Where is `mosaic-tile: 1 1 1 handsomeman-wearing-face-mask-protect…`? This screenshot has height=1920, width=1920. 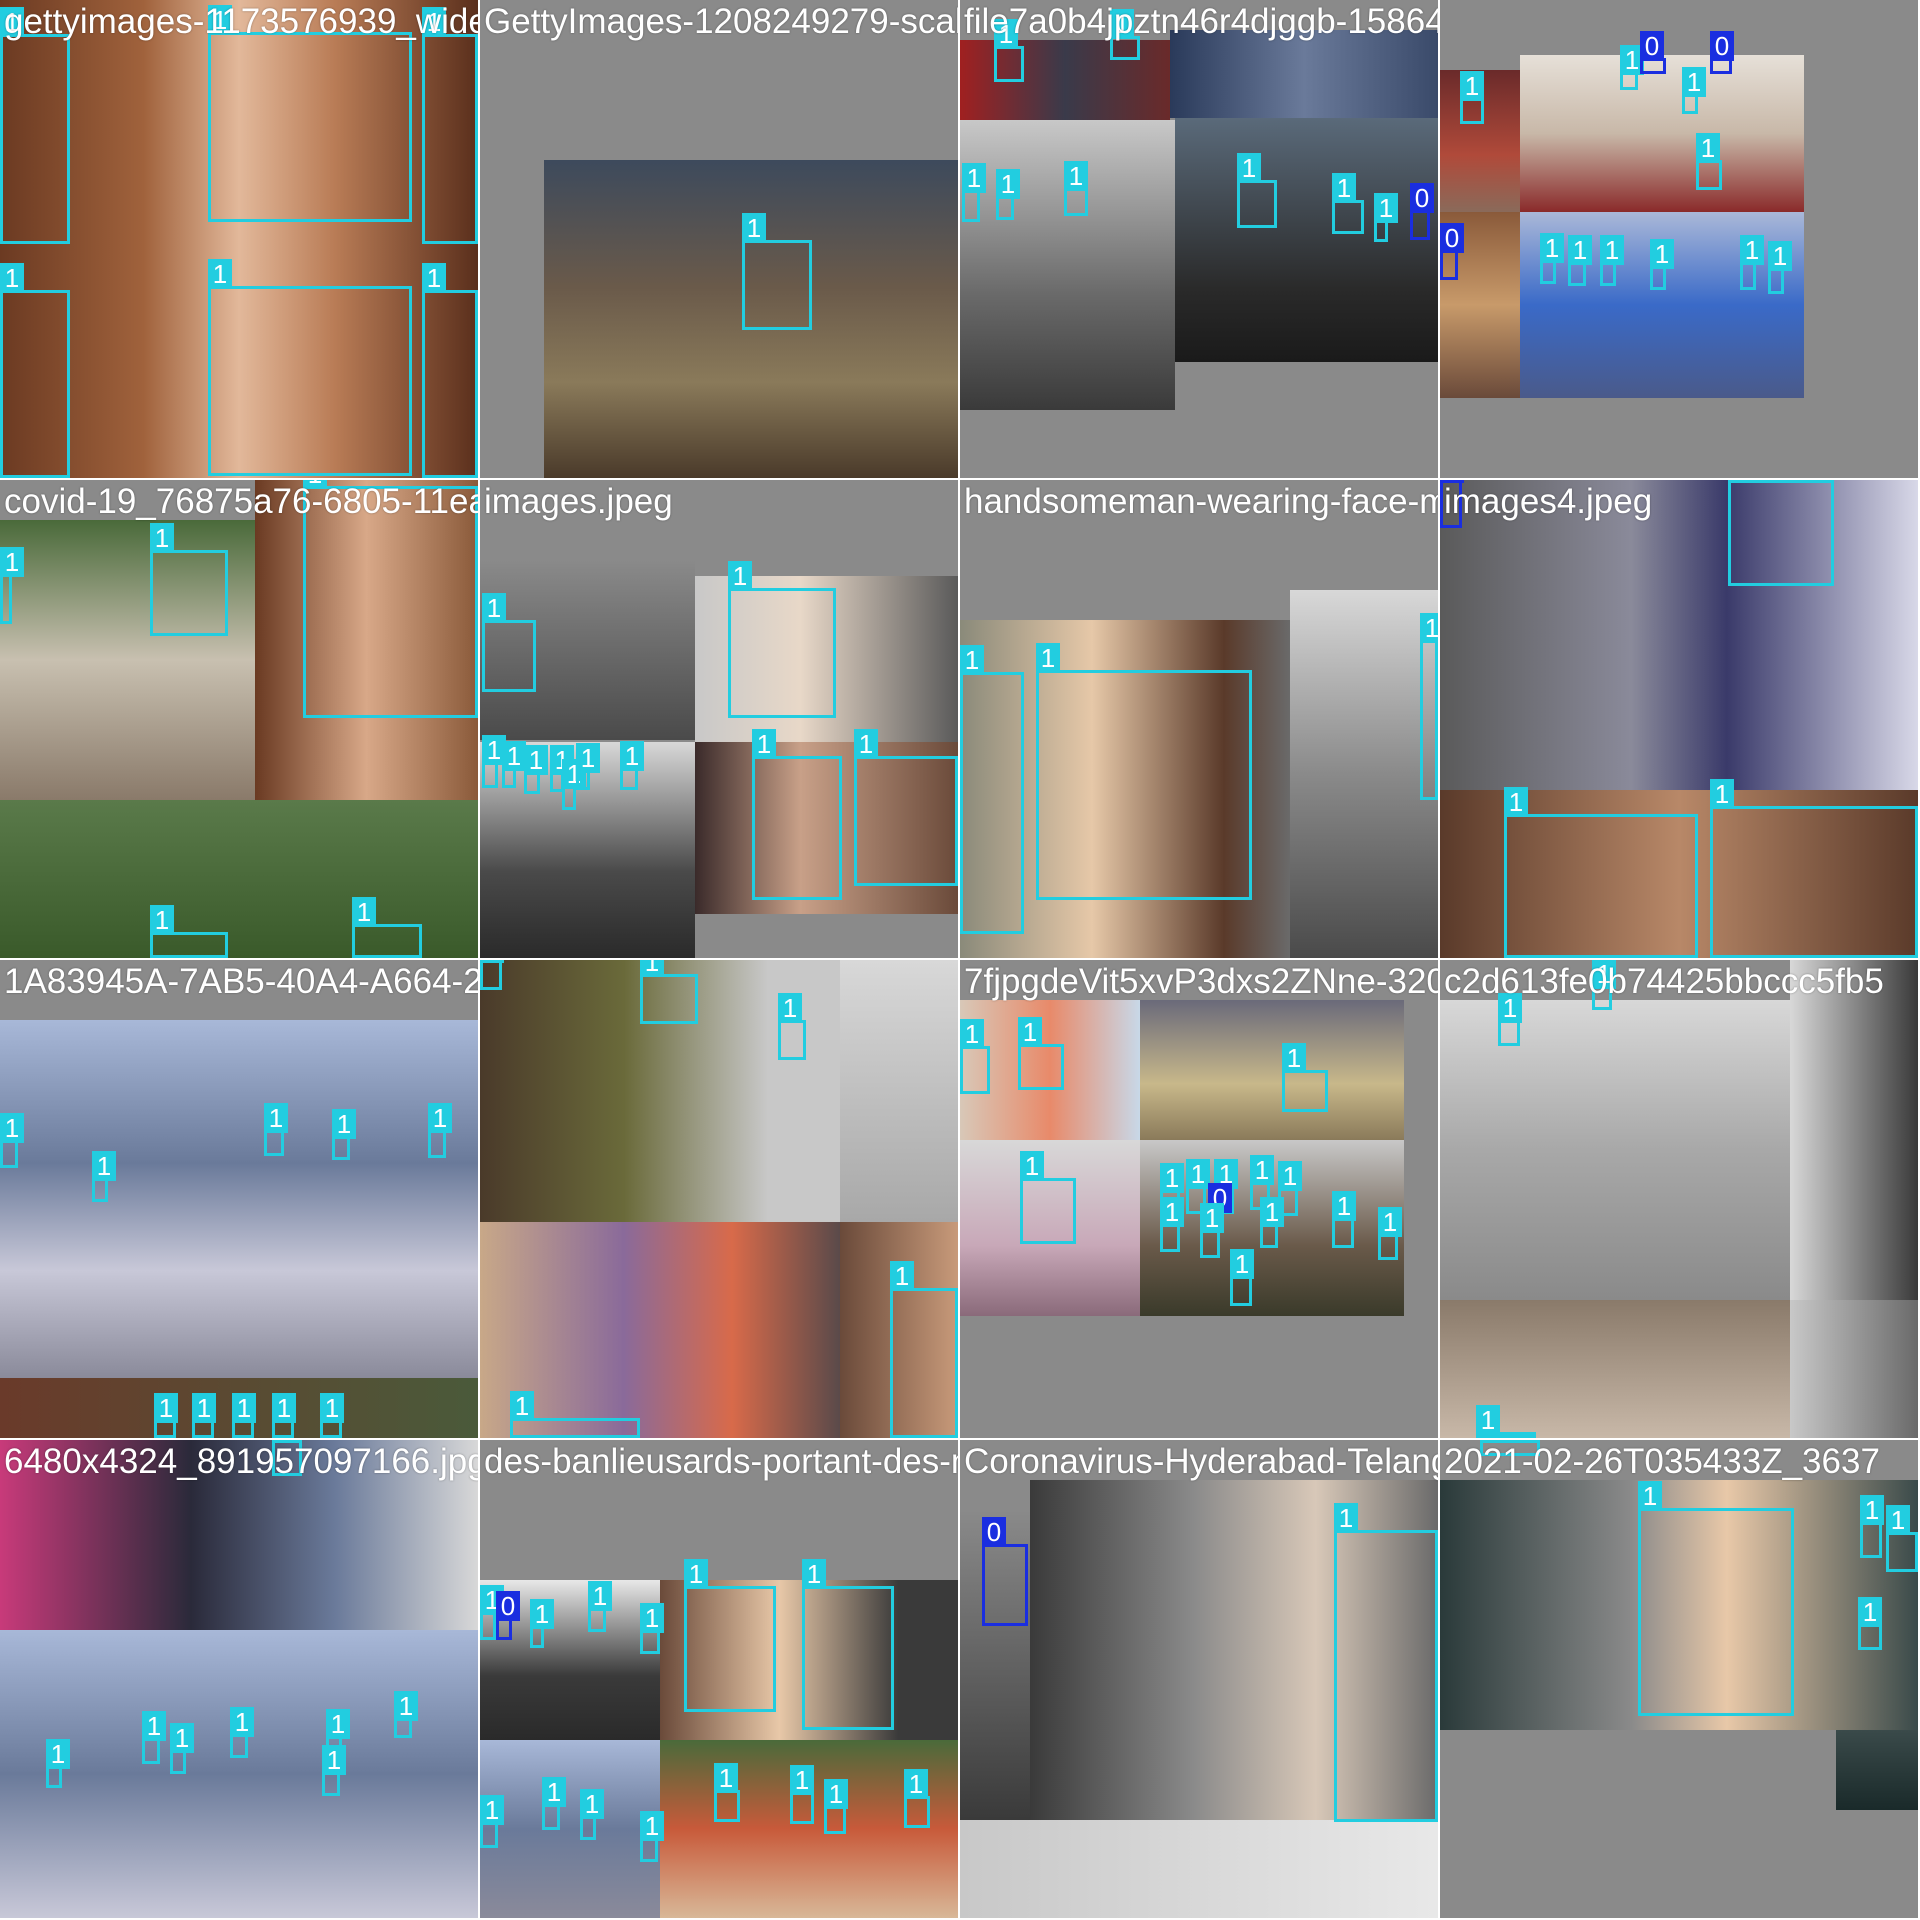 mosaic-tile: 1 1 1 handsomeman-wearing-face-mask-protect… is located at coordinates (1199, 719).